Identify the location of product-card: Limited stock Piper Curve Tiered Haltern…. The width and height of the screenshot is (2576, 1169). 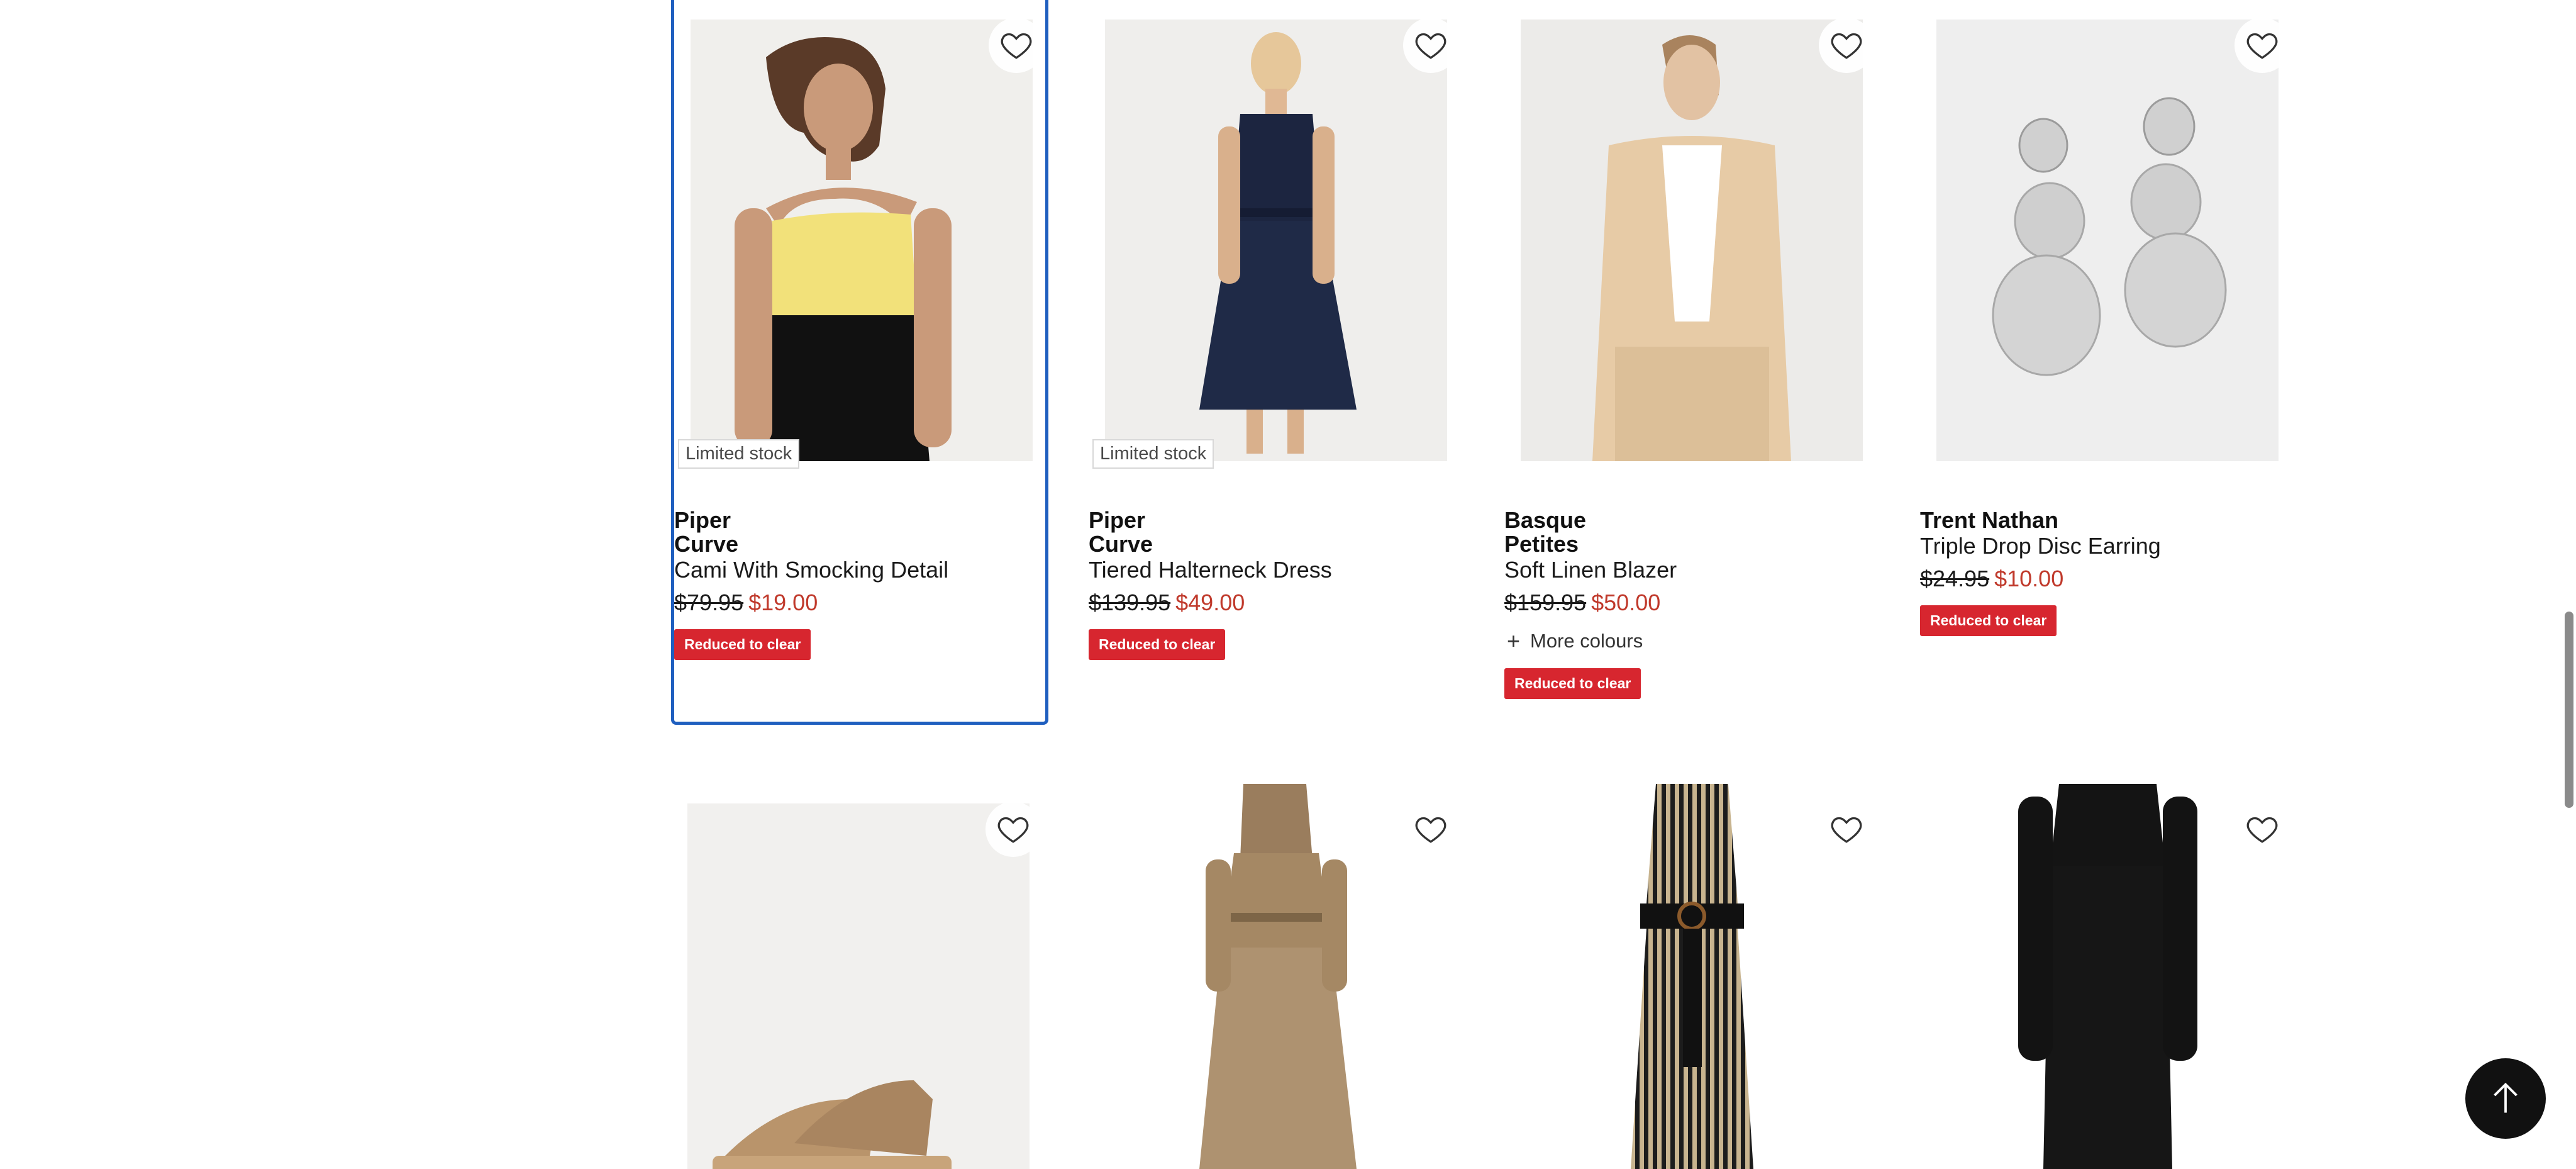
(1277, 363).